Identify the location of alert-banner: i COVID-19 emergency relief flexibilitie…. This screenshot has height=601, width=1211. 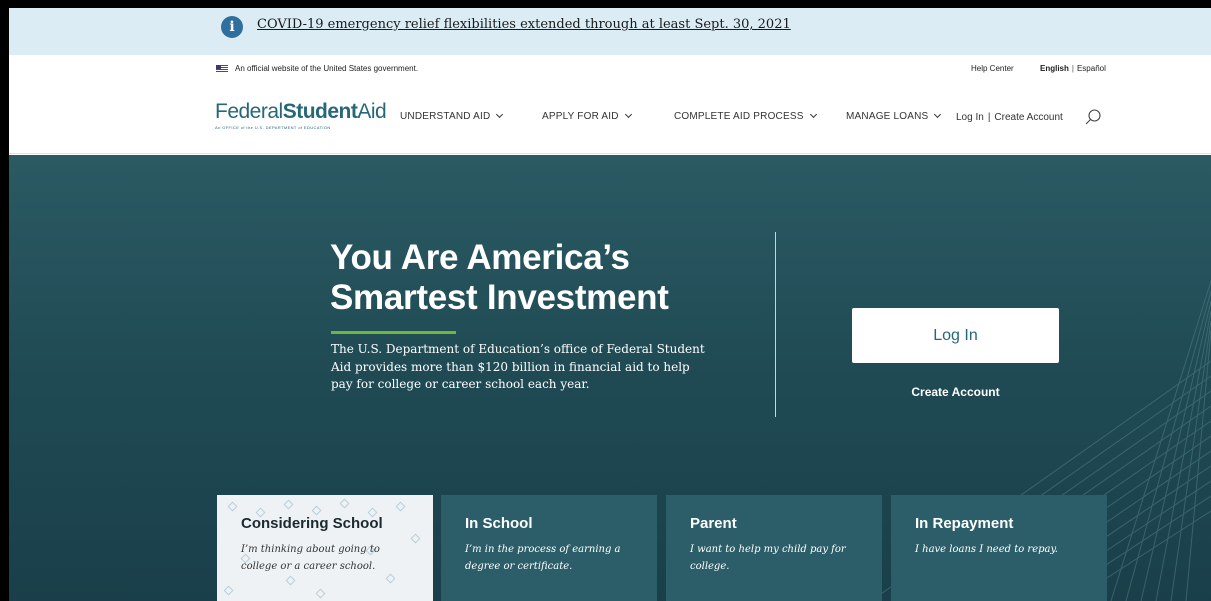
(610, 31).